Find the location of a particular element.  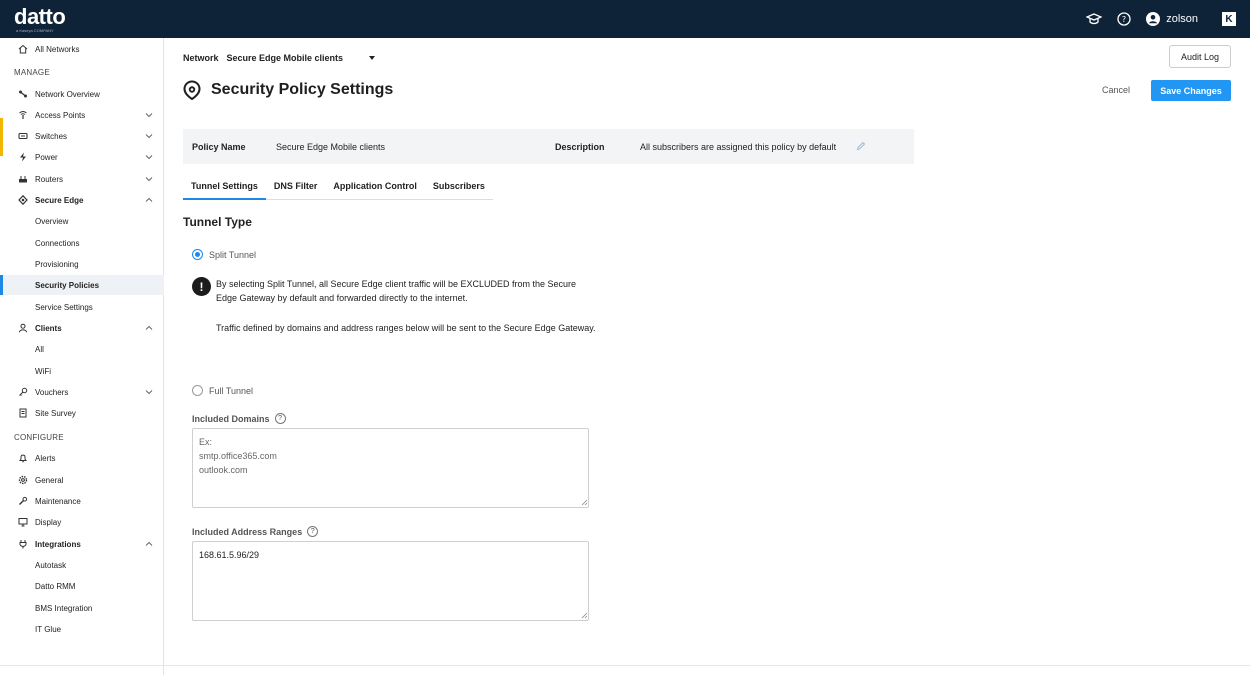

graduation-cap-icon is located at coordinates (1094, 19).